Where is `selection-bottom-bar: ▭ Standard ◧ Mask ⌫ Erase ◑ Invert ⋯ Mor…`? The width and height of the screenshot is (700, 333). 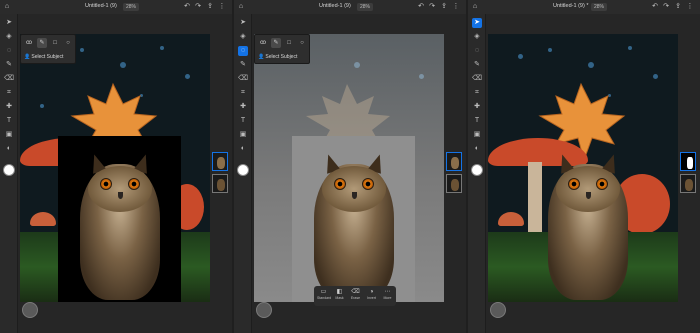 selection-bottom-bar: ▭ Standard ◧ Mask ⌫ Erase ◑ Invert ⋯ Mor… is located at coordinates (355, 296).